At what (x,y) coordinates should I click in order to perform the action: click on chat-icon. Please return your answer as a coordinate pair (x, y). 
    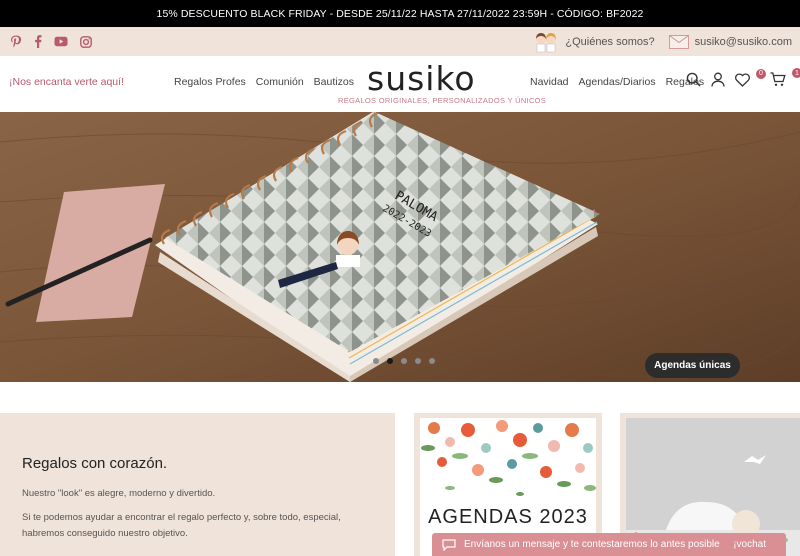
    Looking at the image, I should click on (449, 544).